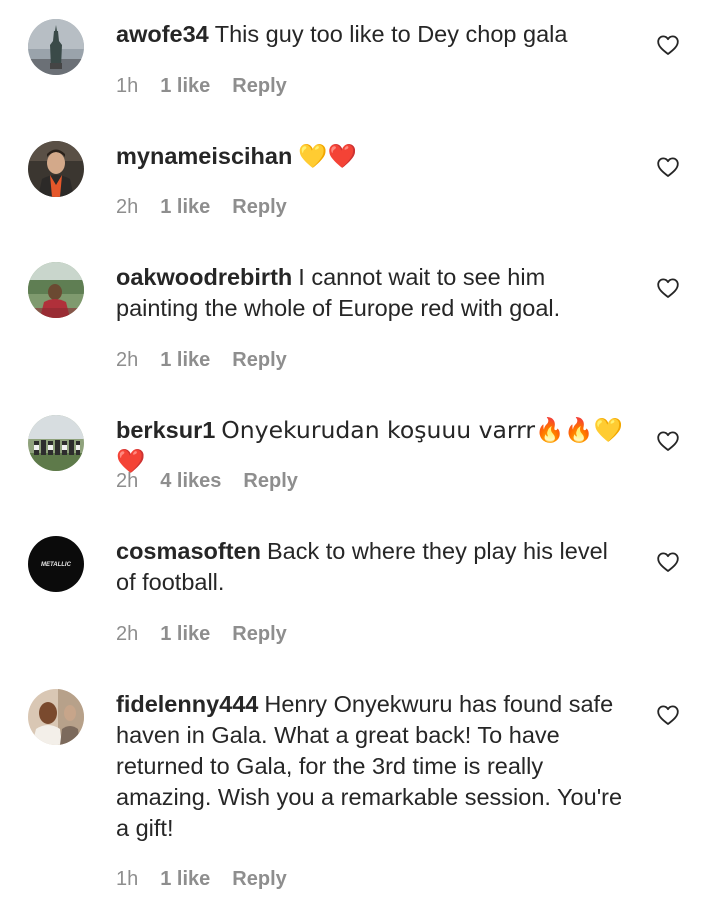  Describe the element at coordinates (188, 551) in the screenshot. I see `comment-username: cosmasoften` at that location.